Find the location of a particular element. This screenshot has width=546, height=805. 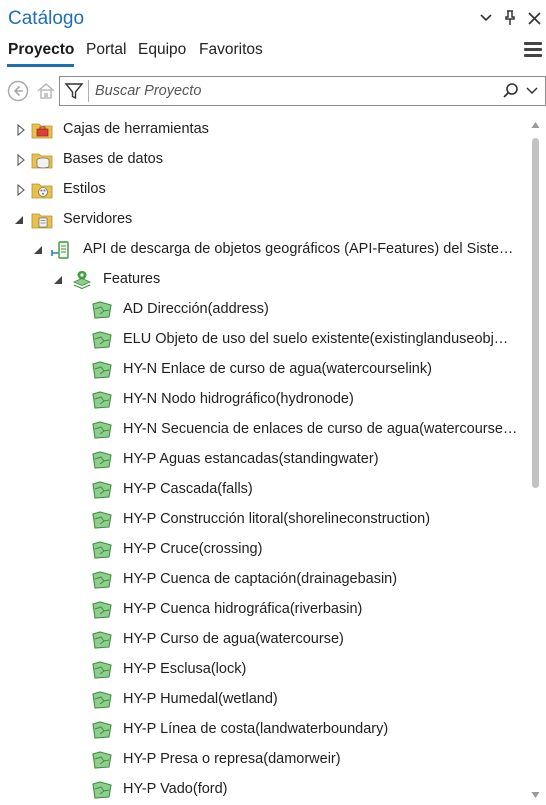

back-button is located at coordinates (18, 91).